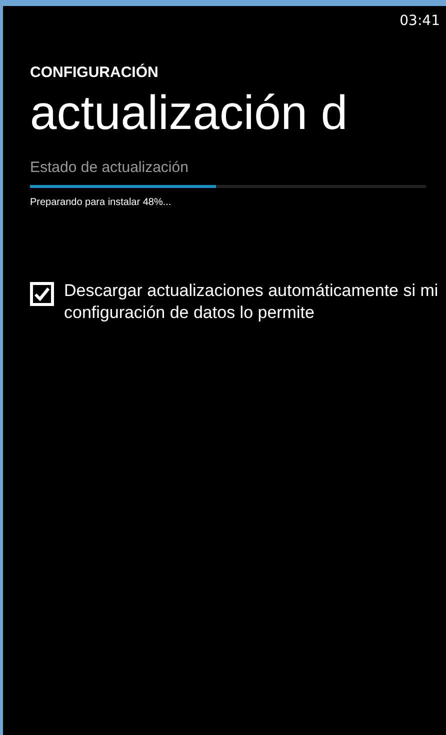 This screenshot has width=446, height=735. Describe the element at coordinates (252, 302) in the screenshot. I see `checkbox-label: Descargar actualizaciones automáticamente si mi configuración de datos lo permite` at that location.